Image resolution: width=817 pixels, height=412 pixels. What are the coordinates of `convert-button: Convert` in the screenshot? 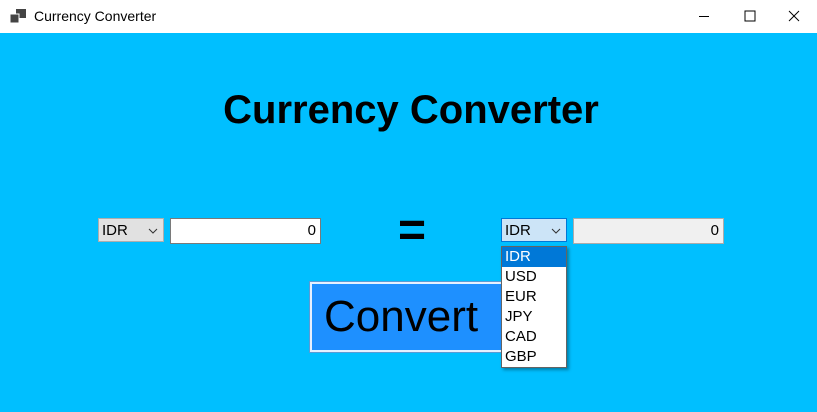 It's located at (408, 317).